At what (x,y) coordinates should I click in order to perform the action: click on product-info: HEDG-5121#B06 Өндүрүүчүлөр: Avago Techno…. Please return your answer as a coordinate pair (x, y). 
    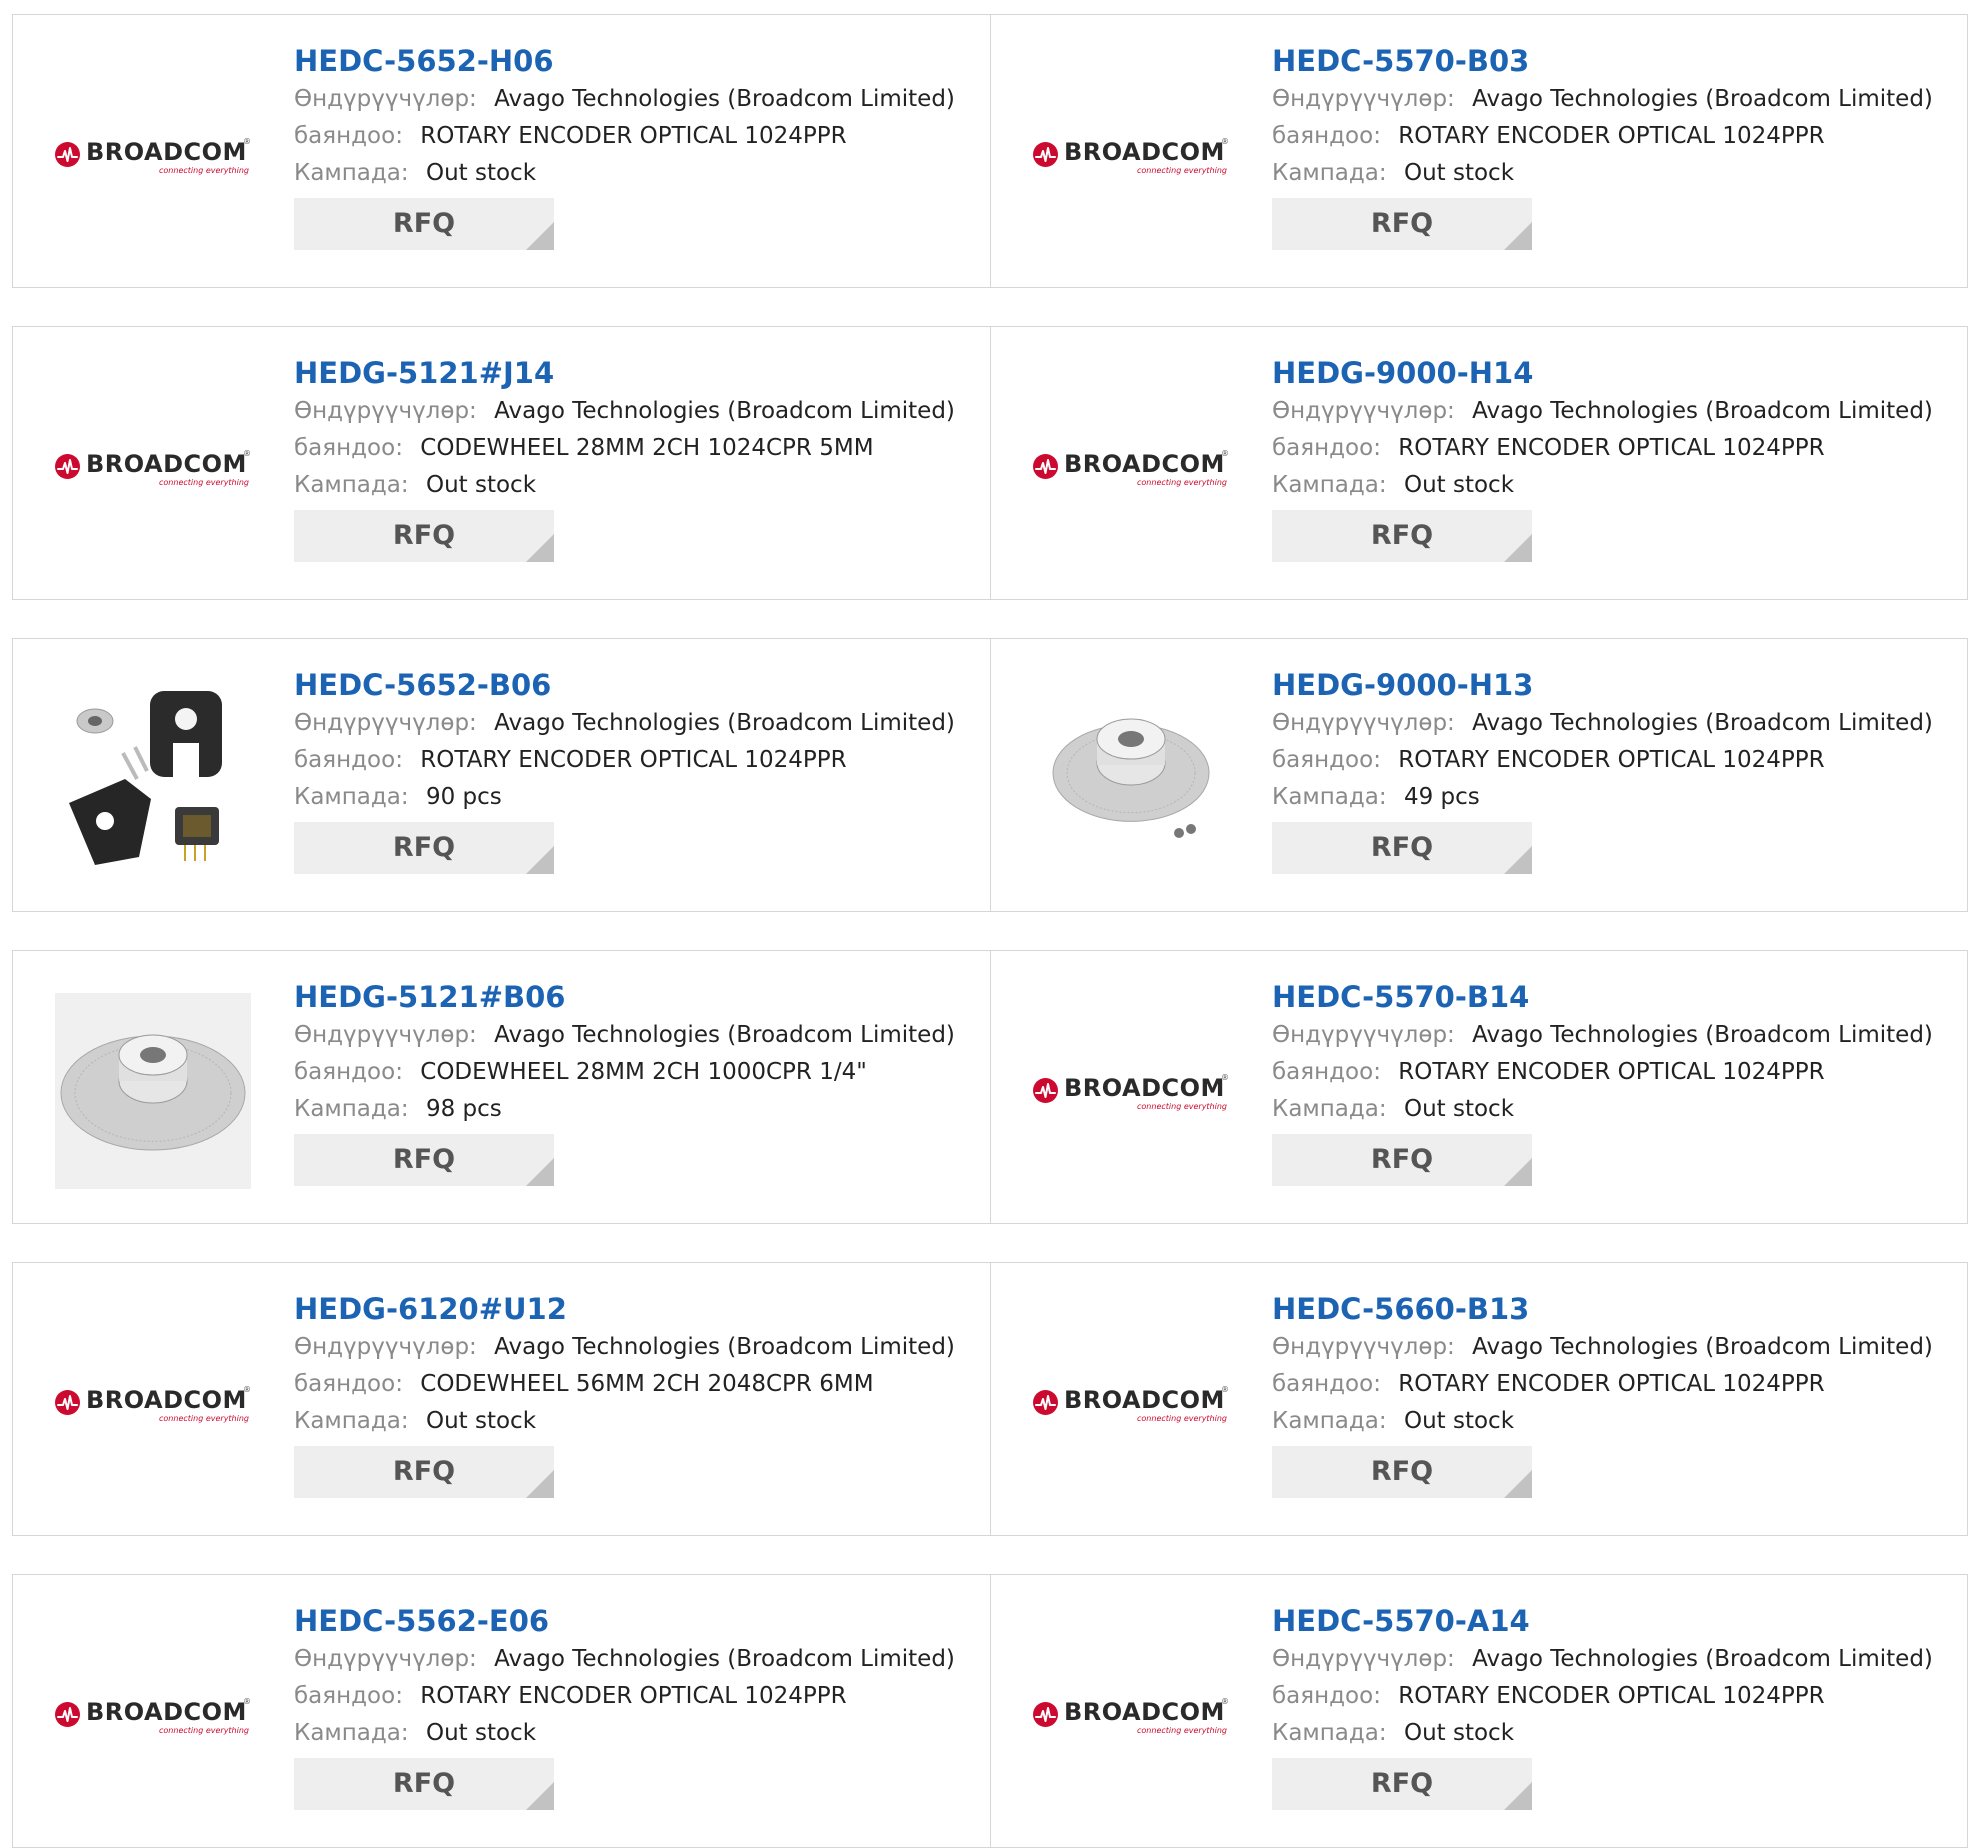
    Looking at the image, I should click on (637, 1081).